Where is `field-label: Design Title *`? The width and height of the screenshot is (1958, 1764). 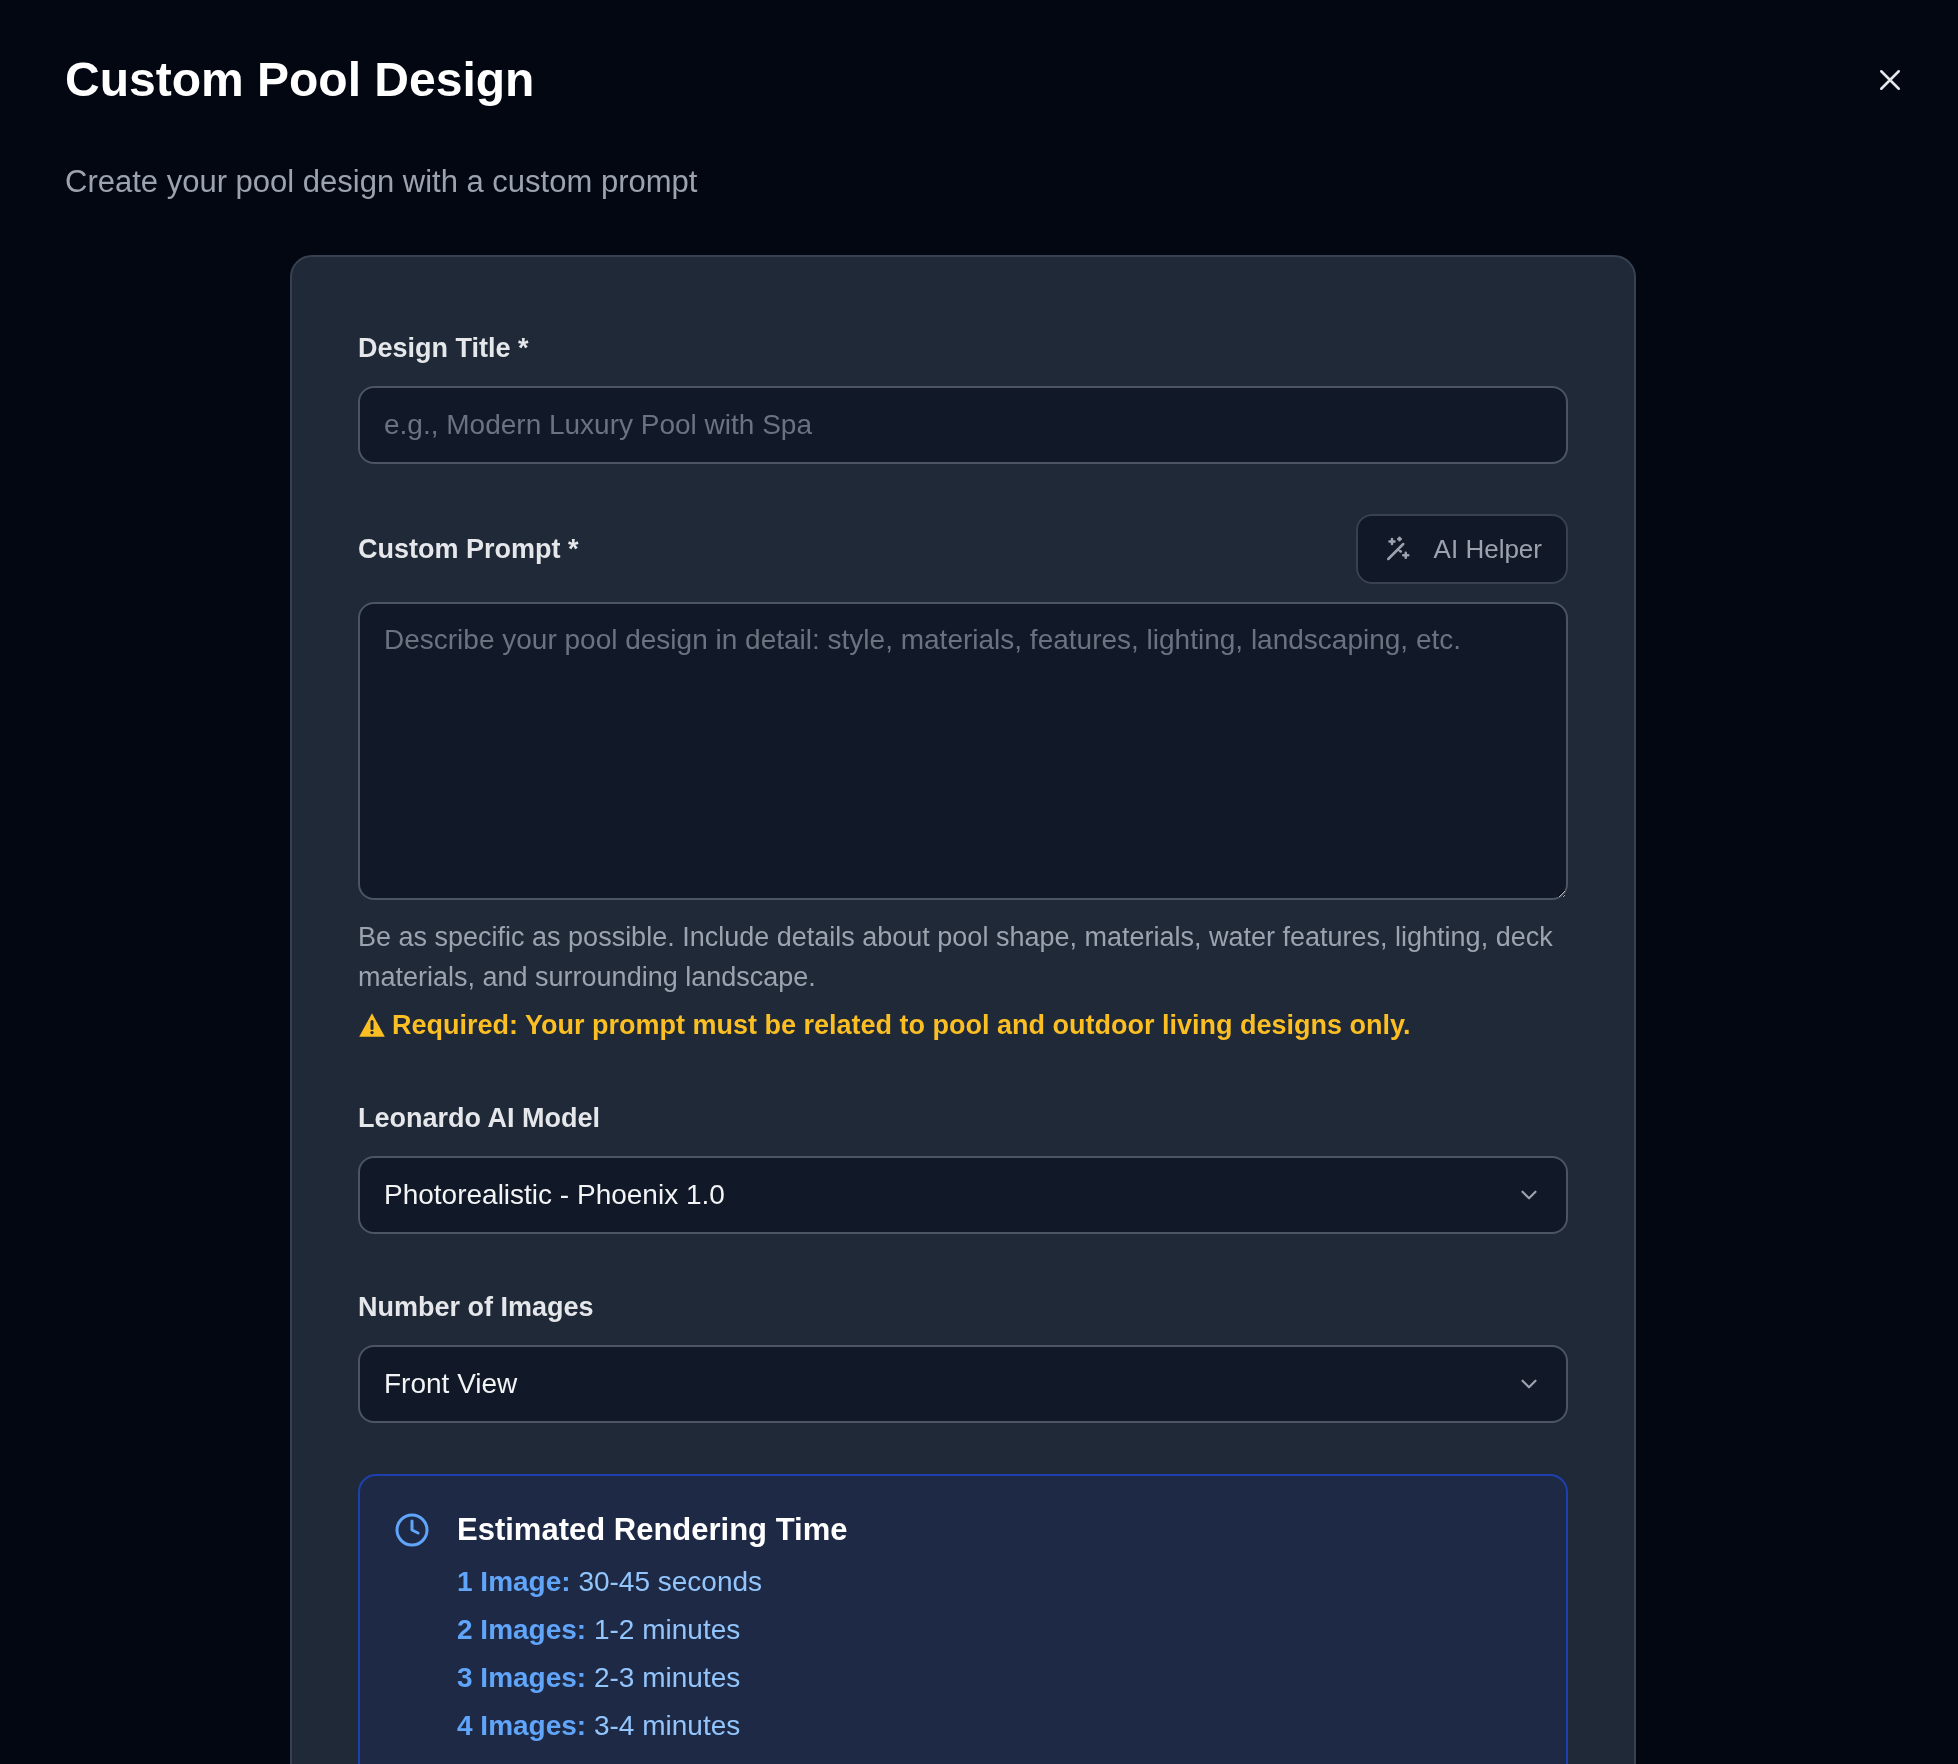
field-label: Design Title * is located at coordinates (444, 348).